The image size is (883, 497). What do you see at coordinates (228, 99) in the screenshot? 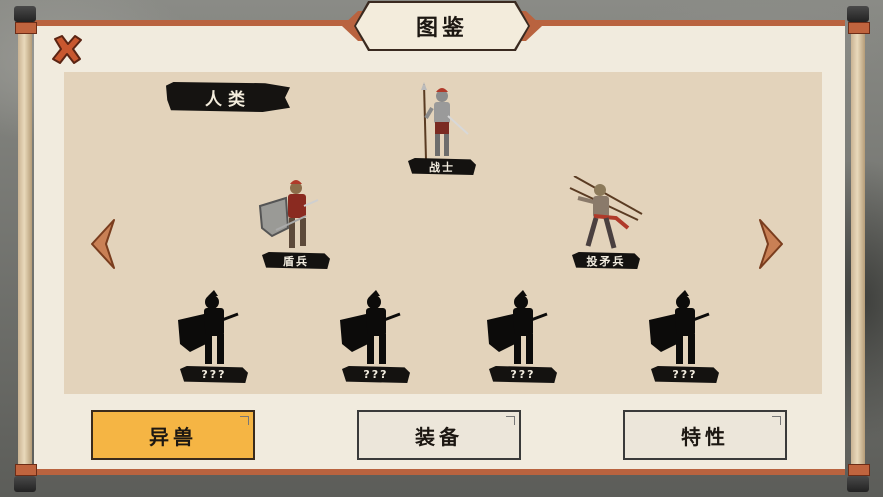
I see `category-label-text: 人类` at bounding box center [228, 99].